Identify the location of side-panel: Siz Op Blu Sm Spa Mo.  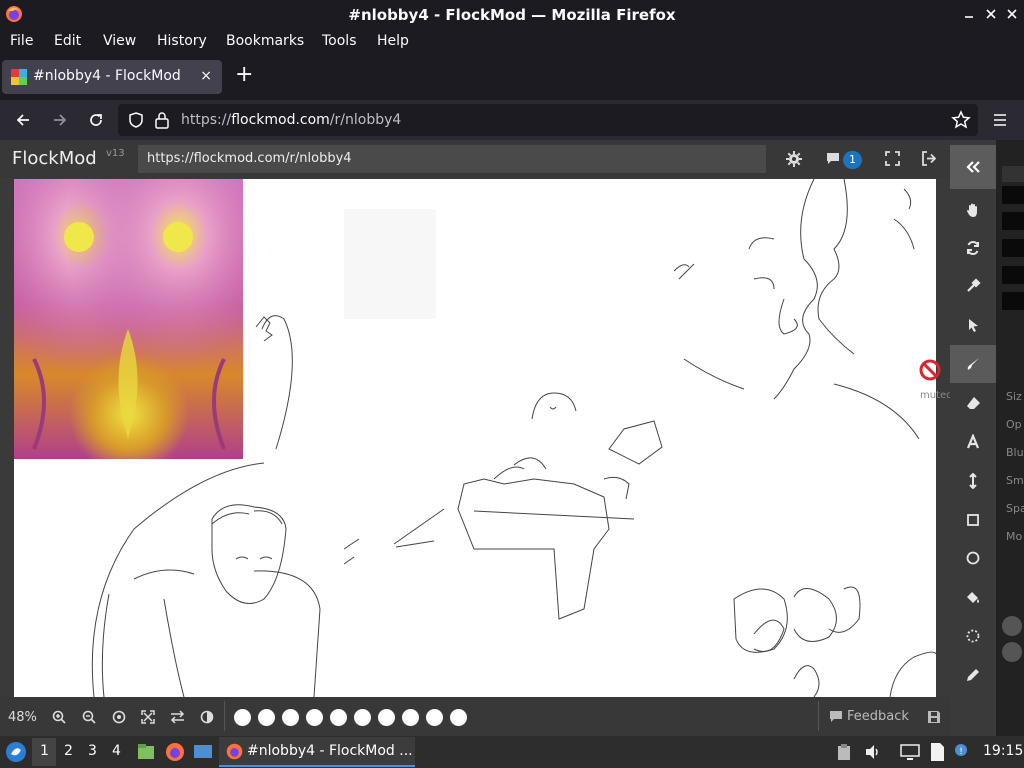
(1010, 438).